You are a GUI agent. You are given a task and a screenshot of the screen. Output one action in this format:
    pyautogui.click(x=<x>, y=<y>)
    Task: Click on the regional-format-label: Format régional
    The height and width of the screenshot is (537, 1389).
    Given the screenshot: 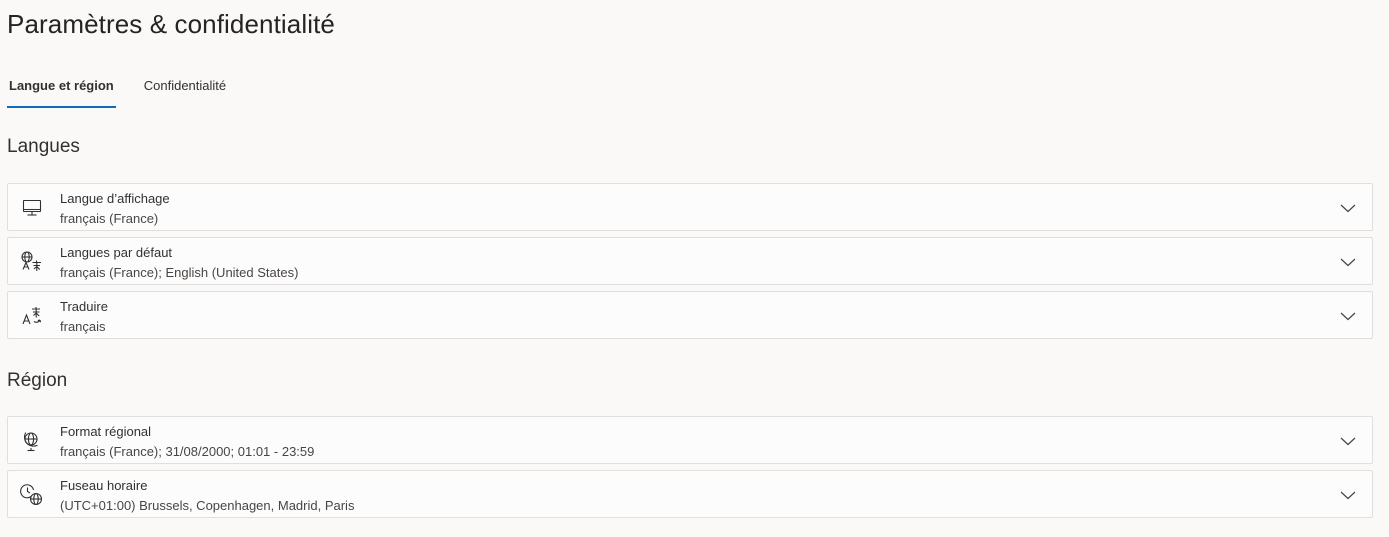 What is the action you would take?
    pyautogui.click(x=106, y=431)
    